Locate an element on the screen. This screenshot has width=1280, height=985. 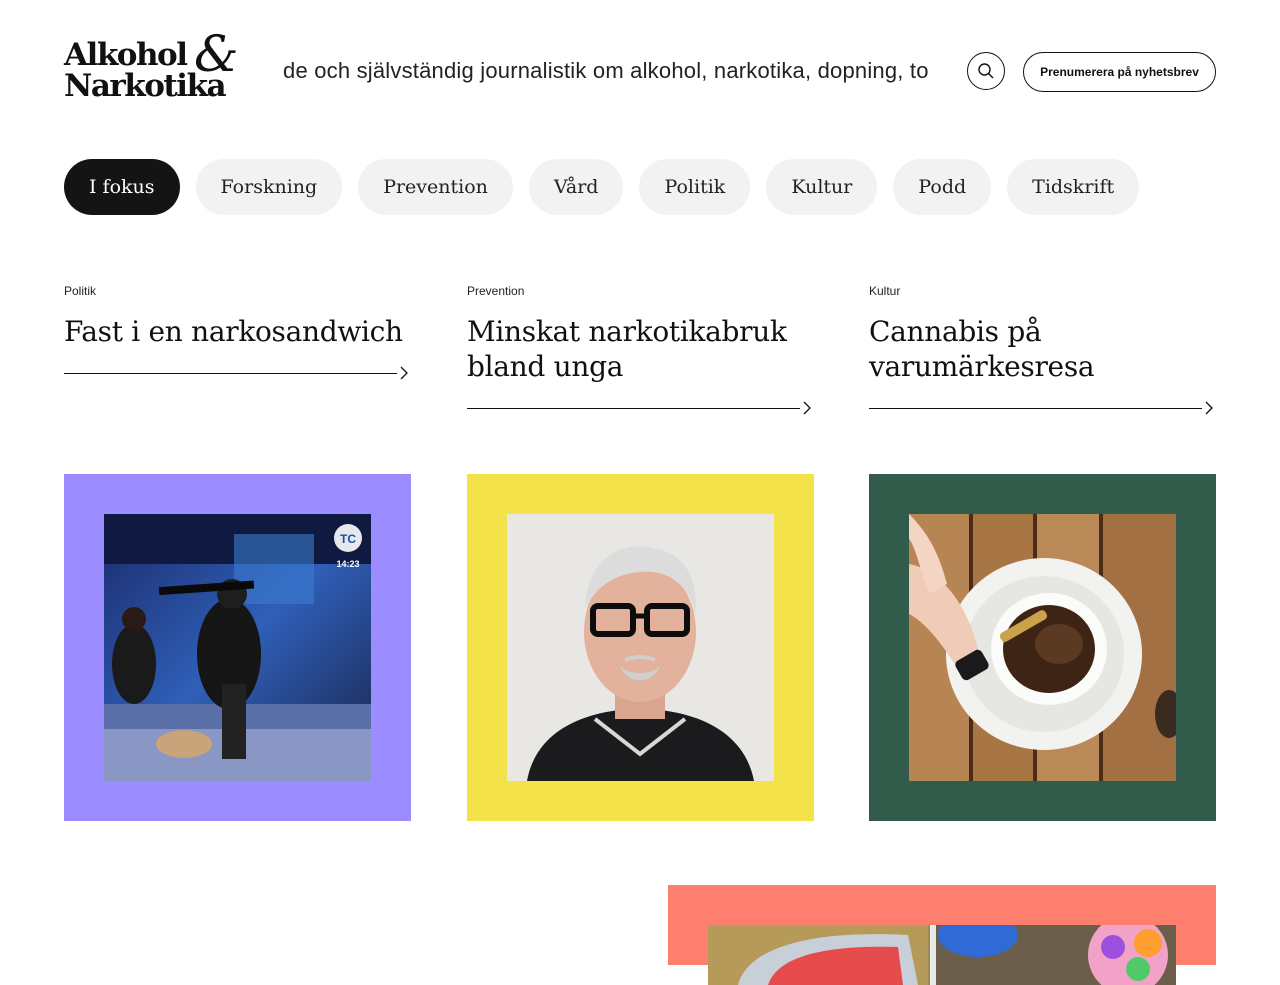
nav-pill-forskning: Forskning is located at coordinates (269, 187).